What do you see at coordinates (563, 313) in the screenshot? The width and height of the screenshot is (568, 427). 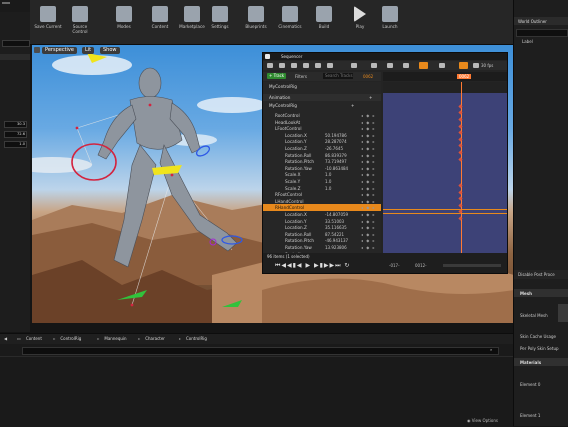 I see `skeletal-mesh-thumbnail` at bounding box center [563, 313].